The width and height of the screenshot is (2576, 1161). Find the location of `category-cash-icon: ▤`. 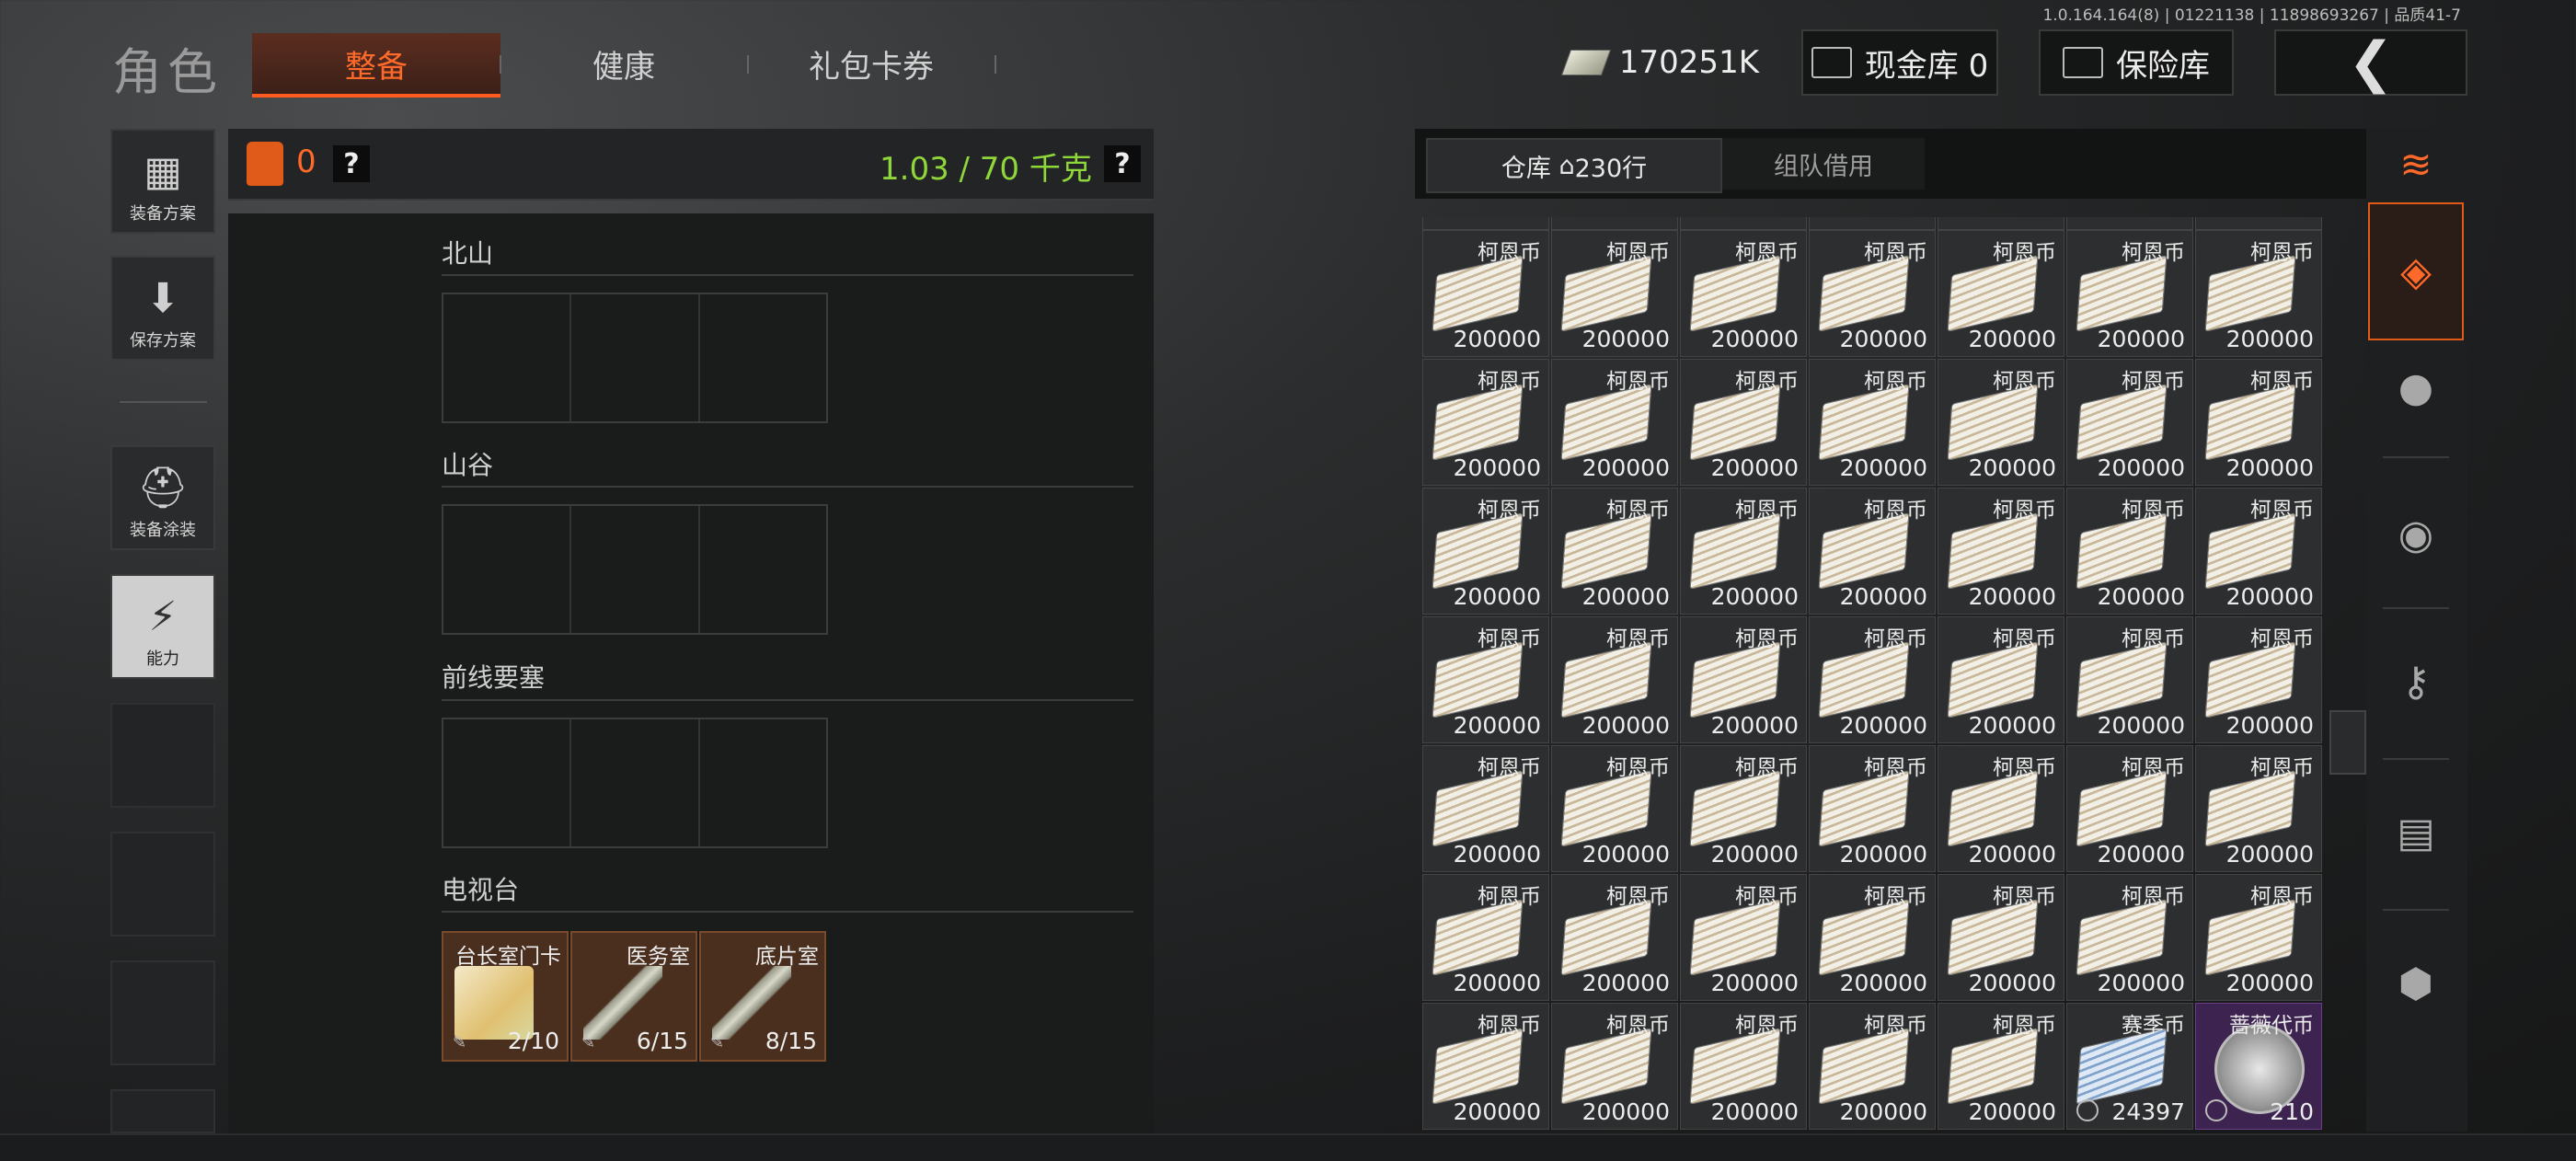

category-cash-icon: ▤ is located at coordinates (2416, 833).